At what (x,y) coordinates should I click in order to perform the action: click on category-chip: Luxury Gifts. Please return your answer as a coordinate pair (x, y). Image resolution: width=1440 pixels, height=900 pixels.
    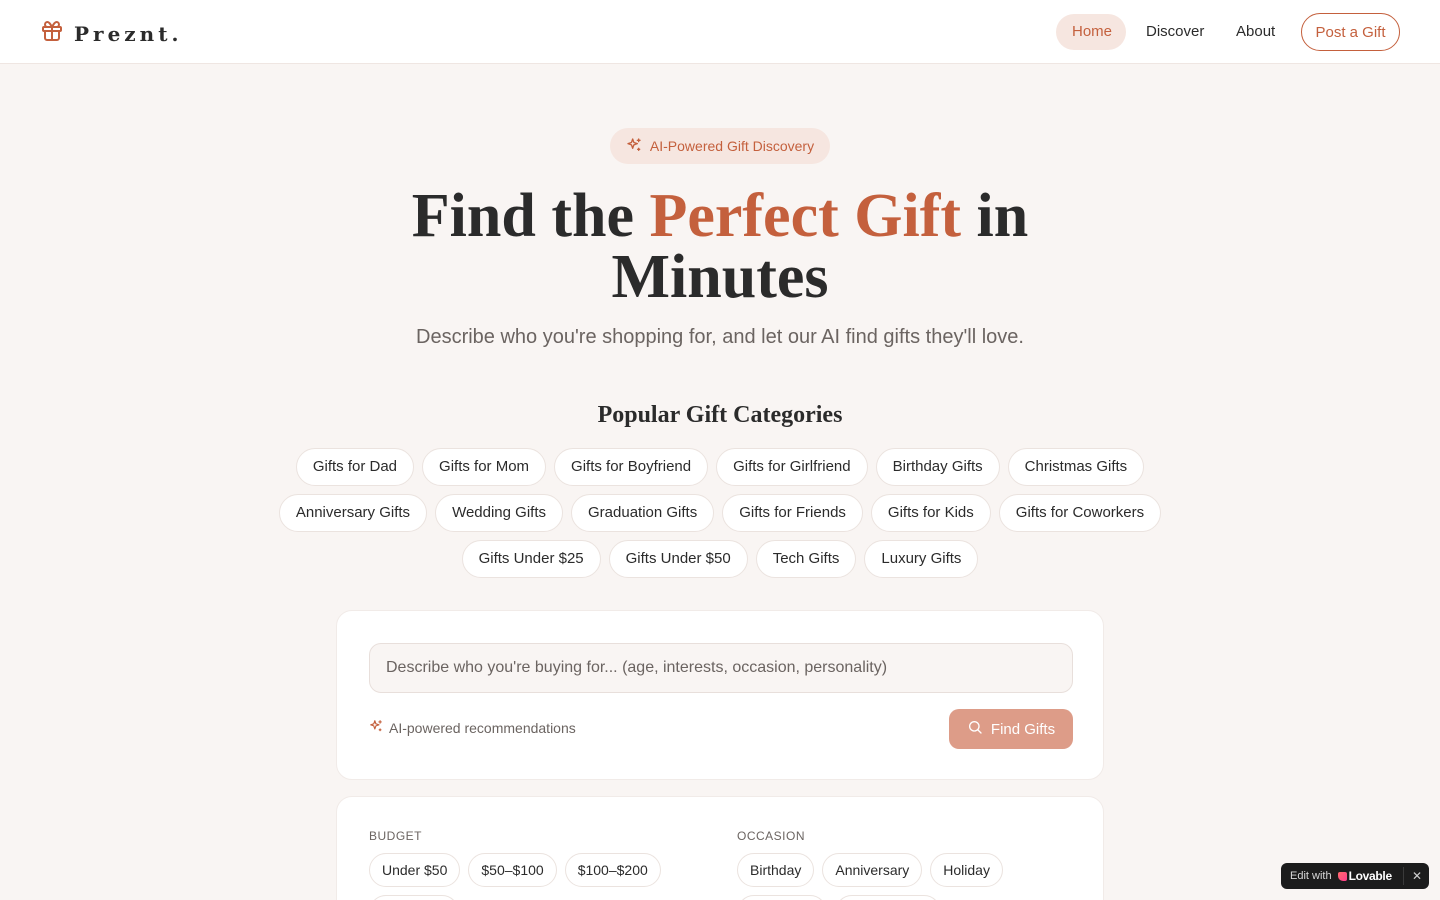
    Looking at the image, I should click on (921, 559).